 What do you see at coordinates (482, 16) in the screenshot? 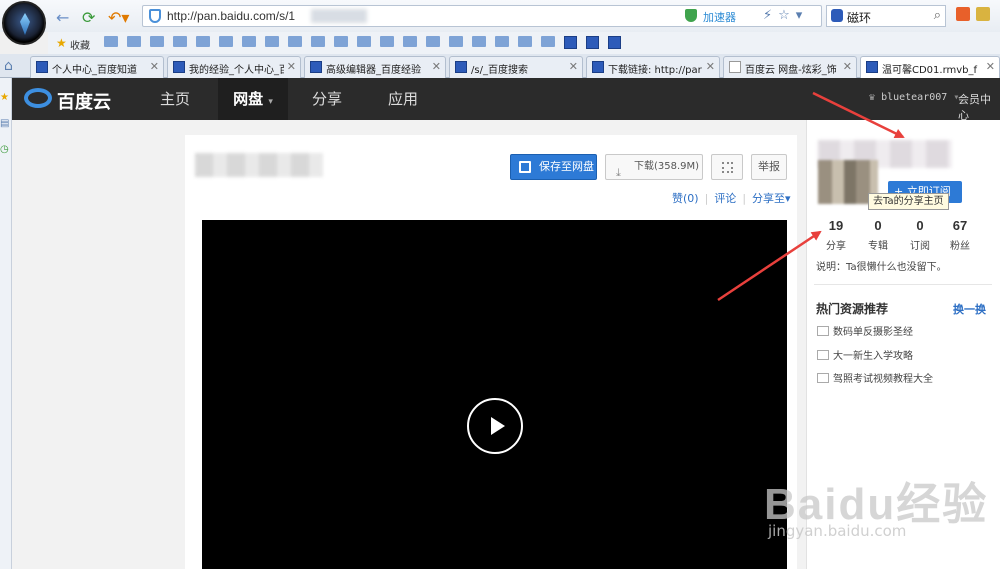
I see `address-bar: http://pan.baidu.com/s/1 加速器 ⚡☆▾` at bounding box center [482, 16].